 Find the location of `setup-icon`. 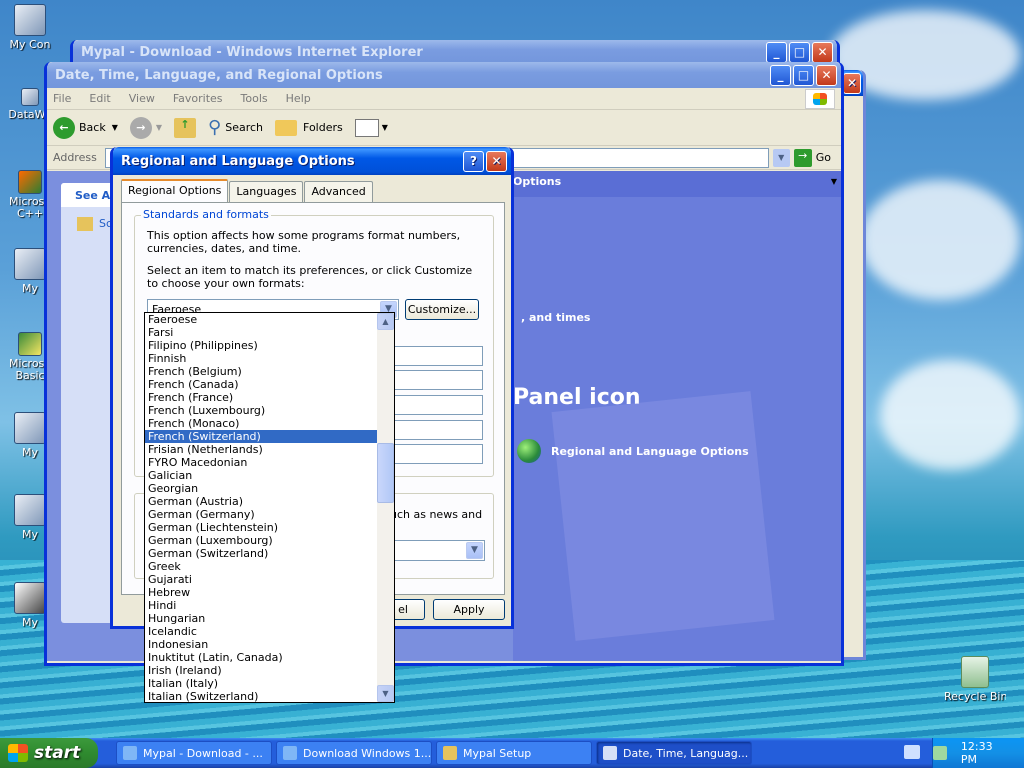

setup-icon is located at coordinates (450, 753).